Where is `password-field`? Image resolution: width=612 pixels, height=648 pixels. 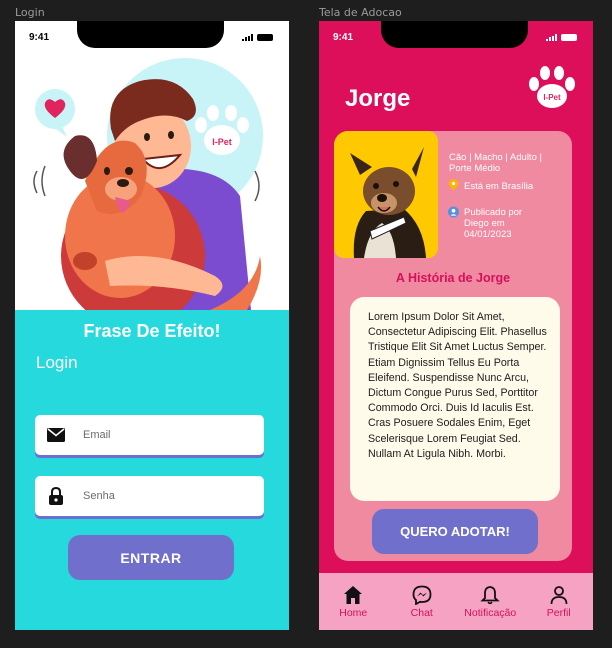
password-field is located at coordinates (149, 496).